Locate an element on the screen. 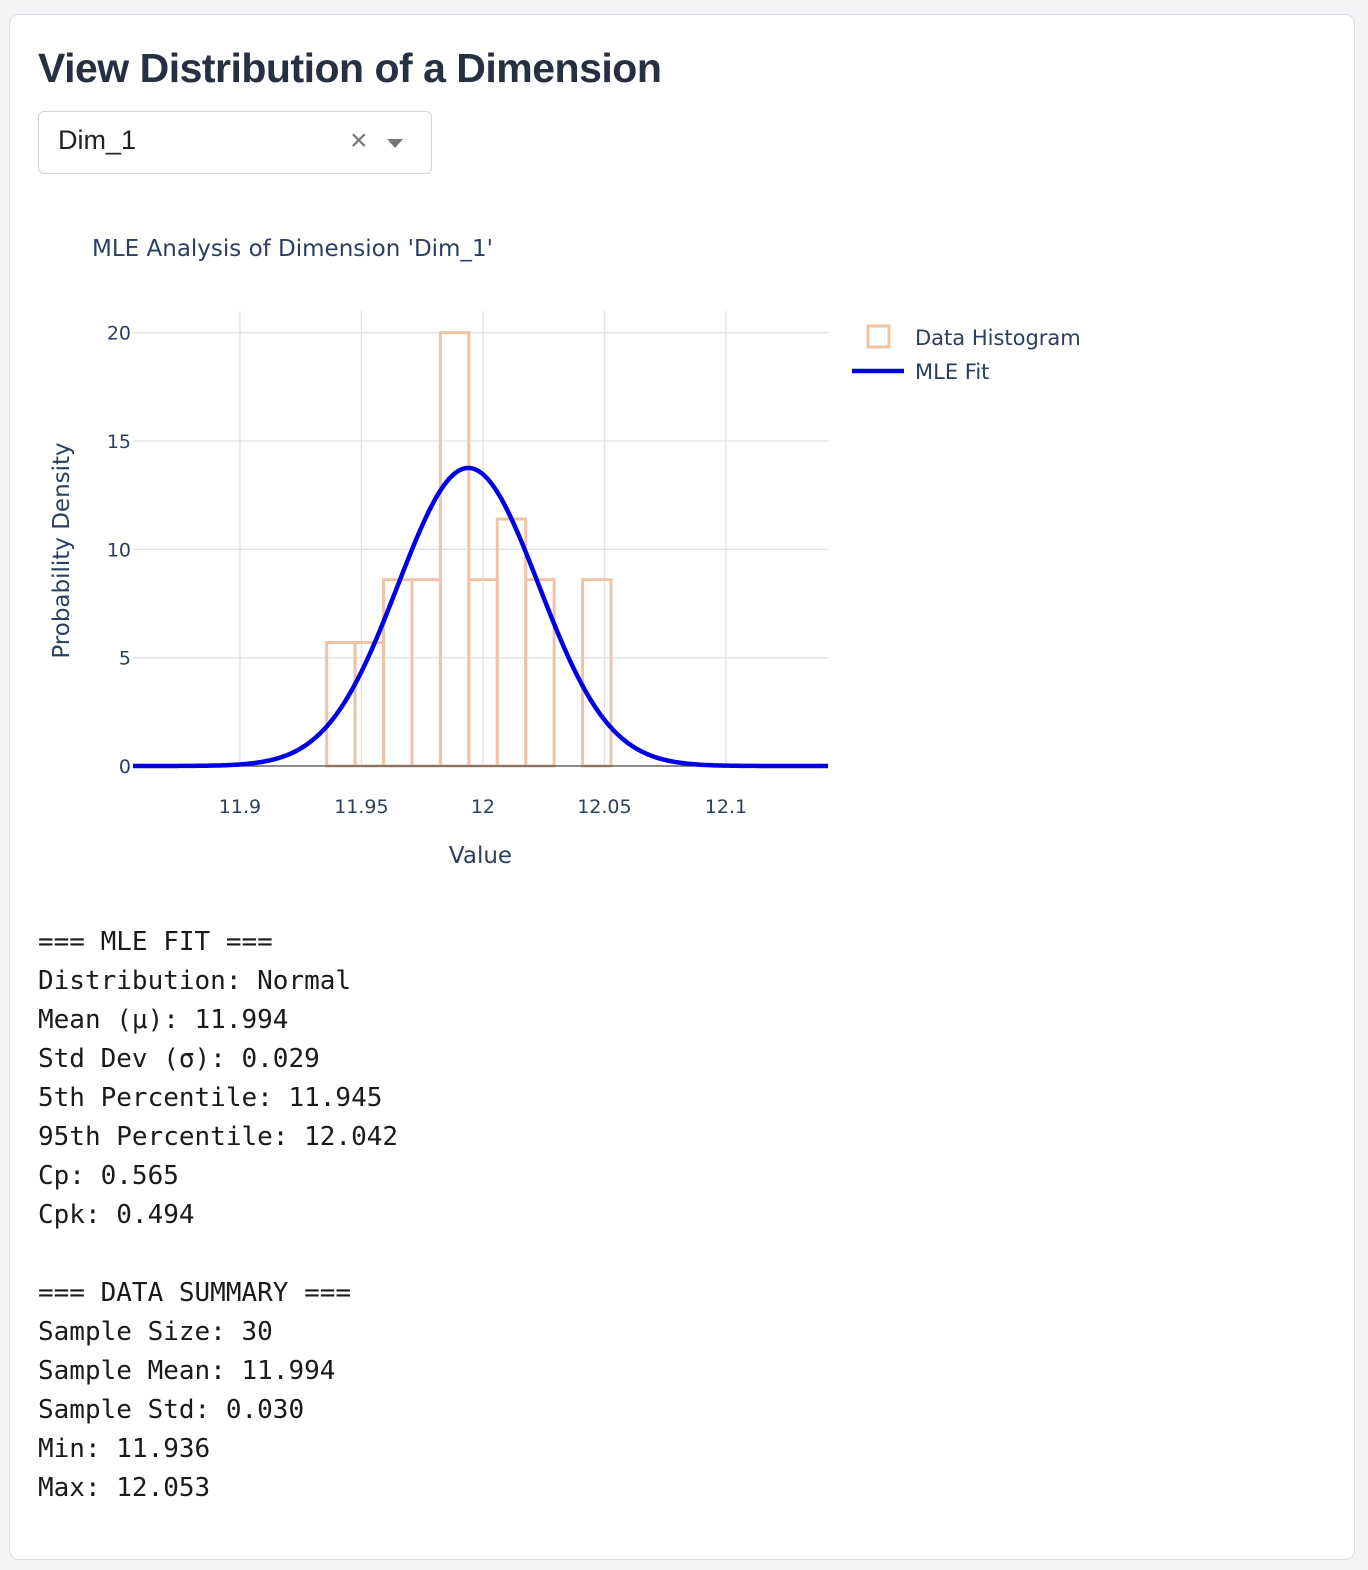 This screenshot has height=1570, width=1368. stats-line: === DATA SUMMARY === is located at coordinates (195, 1293).